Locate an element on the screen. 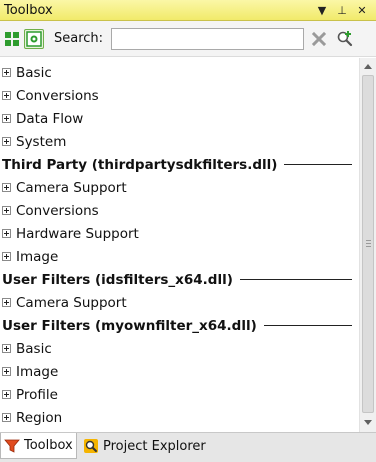 The height and width of the screenshot is (462, 376). category-view-button is located at coordinates (12, 39).